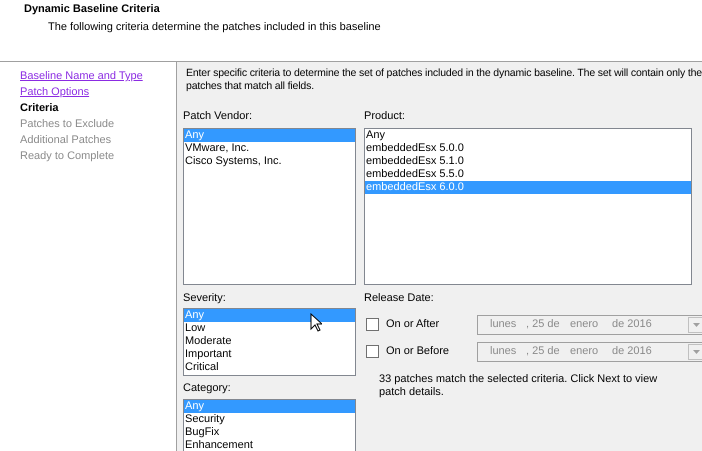 The height and width of the screenshot is (451, 702). I want to click on list-item: VMware, Inc., so click(269, 148).